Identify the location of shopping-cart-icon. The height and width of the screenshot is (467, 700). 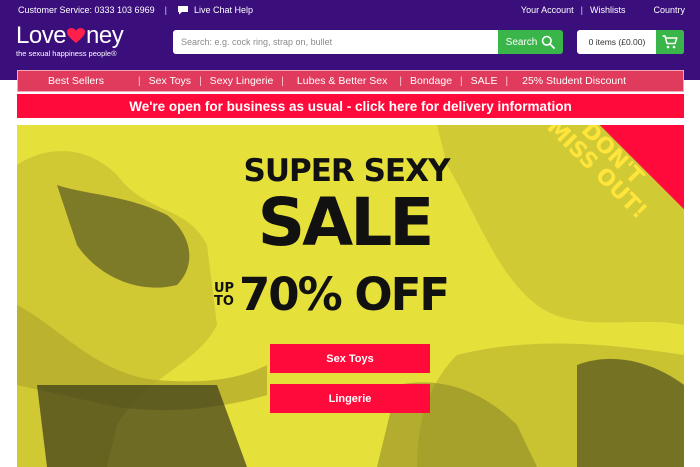
(670, 42).